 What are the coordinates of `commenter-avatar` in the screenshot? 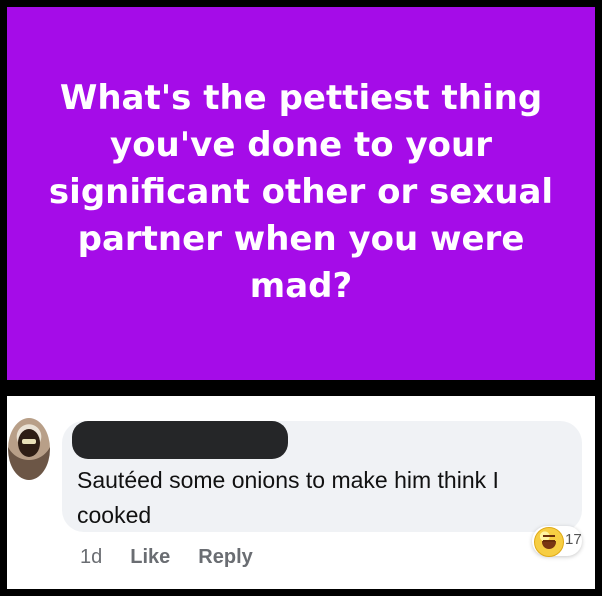 It's located at (29, 449).